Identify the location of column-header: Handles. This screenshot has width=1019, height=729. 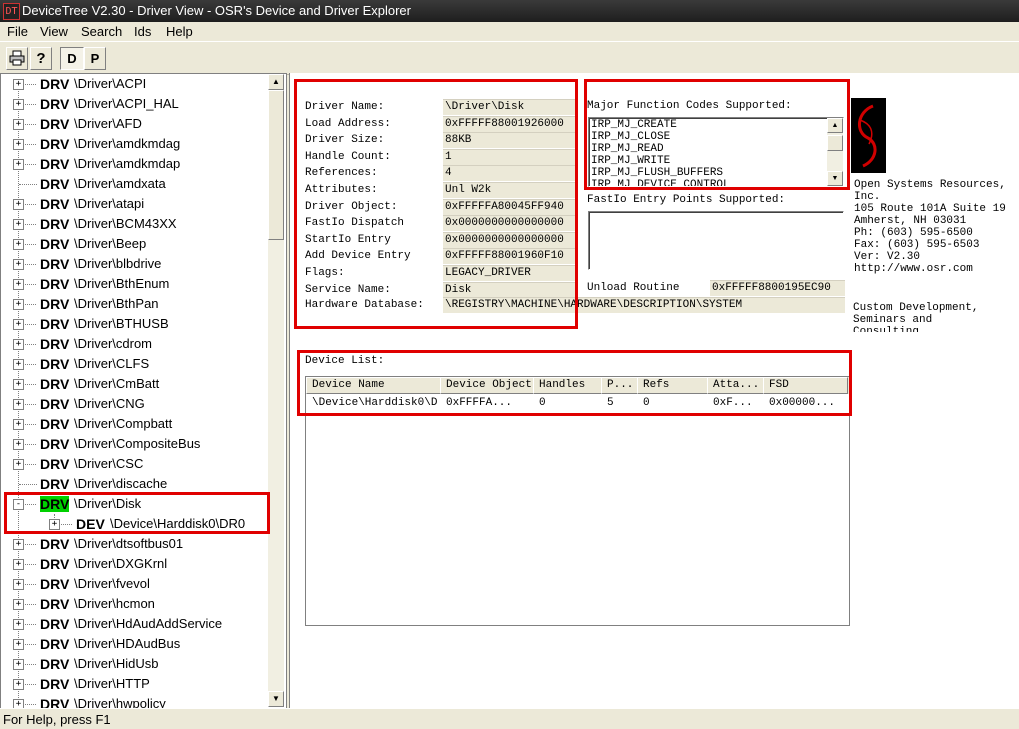
(567, 385).